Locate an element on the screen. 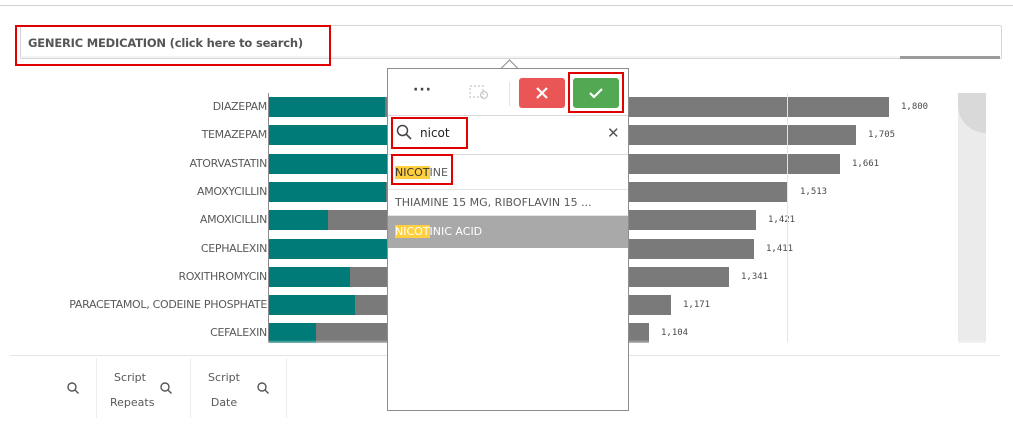  annotation-highlight-nicotine is located at coordinates (422, 169).